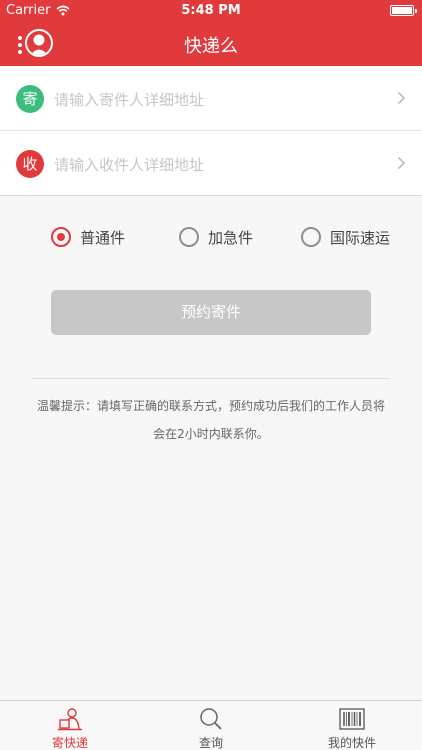 The height and width of the screenshot is (750, 422). Describe the element at coordinates (210, 743) in the screenshot. I see `tab-label: 查询` at that location.